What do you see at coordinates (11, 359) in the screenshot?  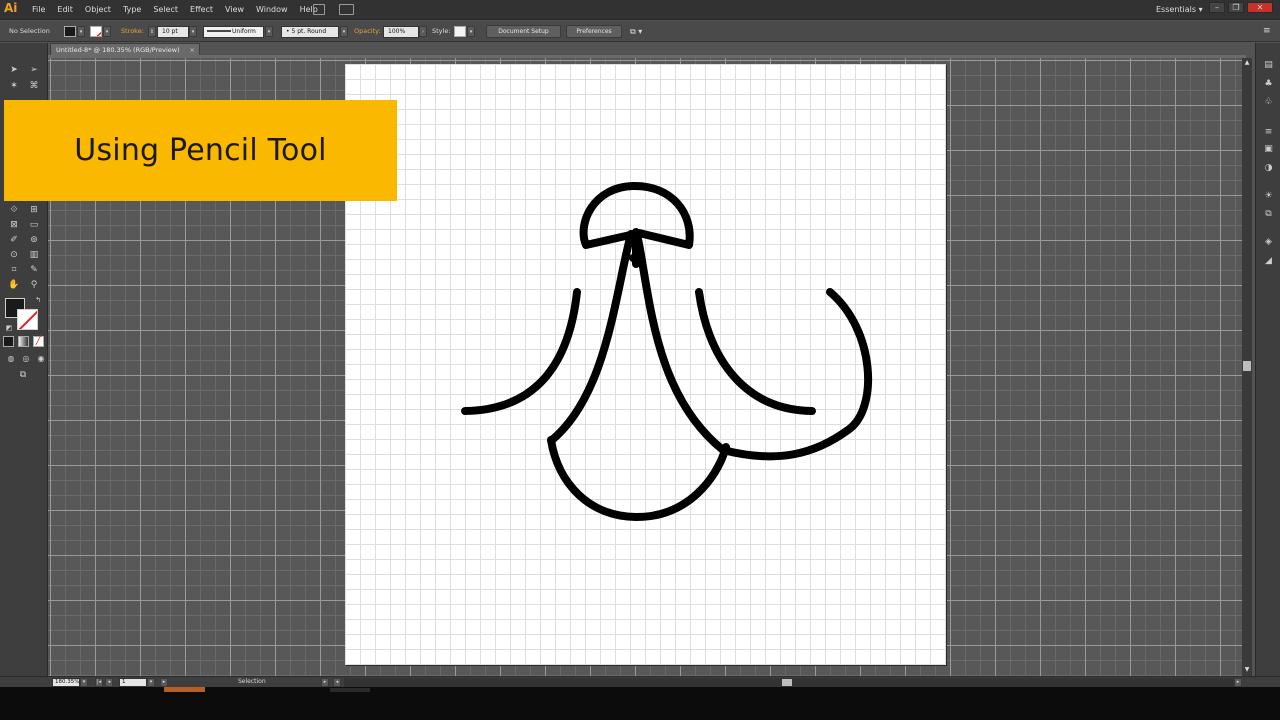 I see `draw-normal-icon: ◍` at bounding box center [11, 359].